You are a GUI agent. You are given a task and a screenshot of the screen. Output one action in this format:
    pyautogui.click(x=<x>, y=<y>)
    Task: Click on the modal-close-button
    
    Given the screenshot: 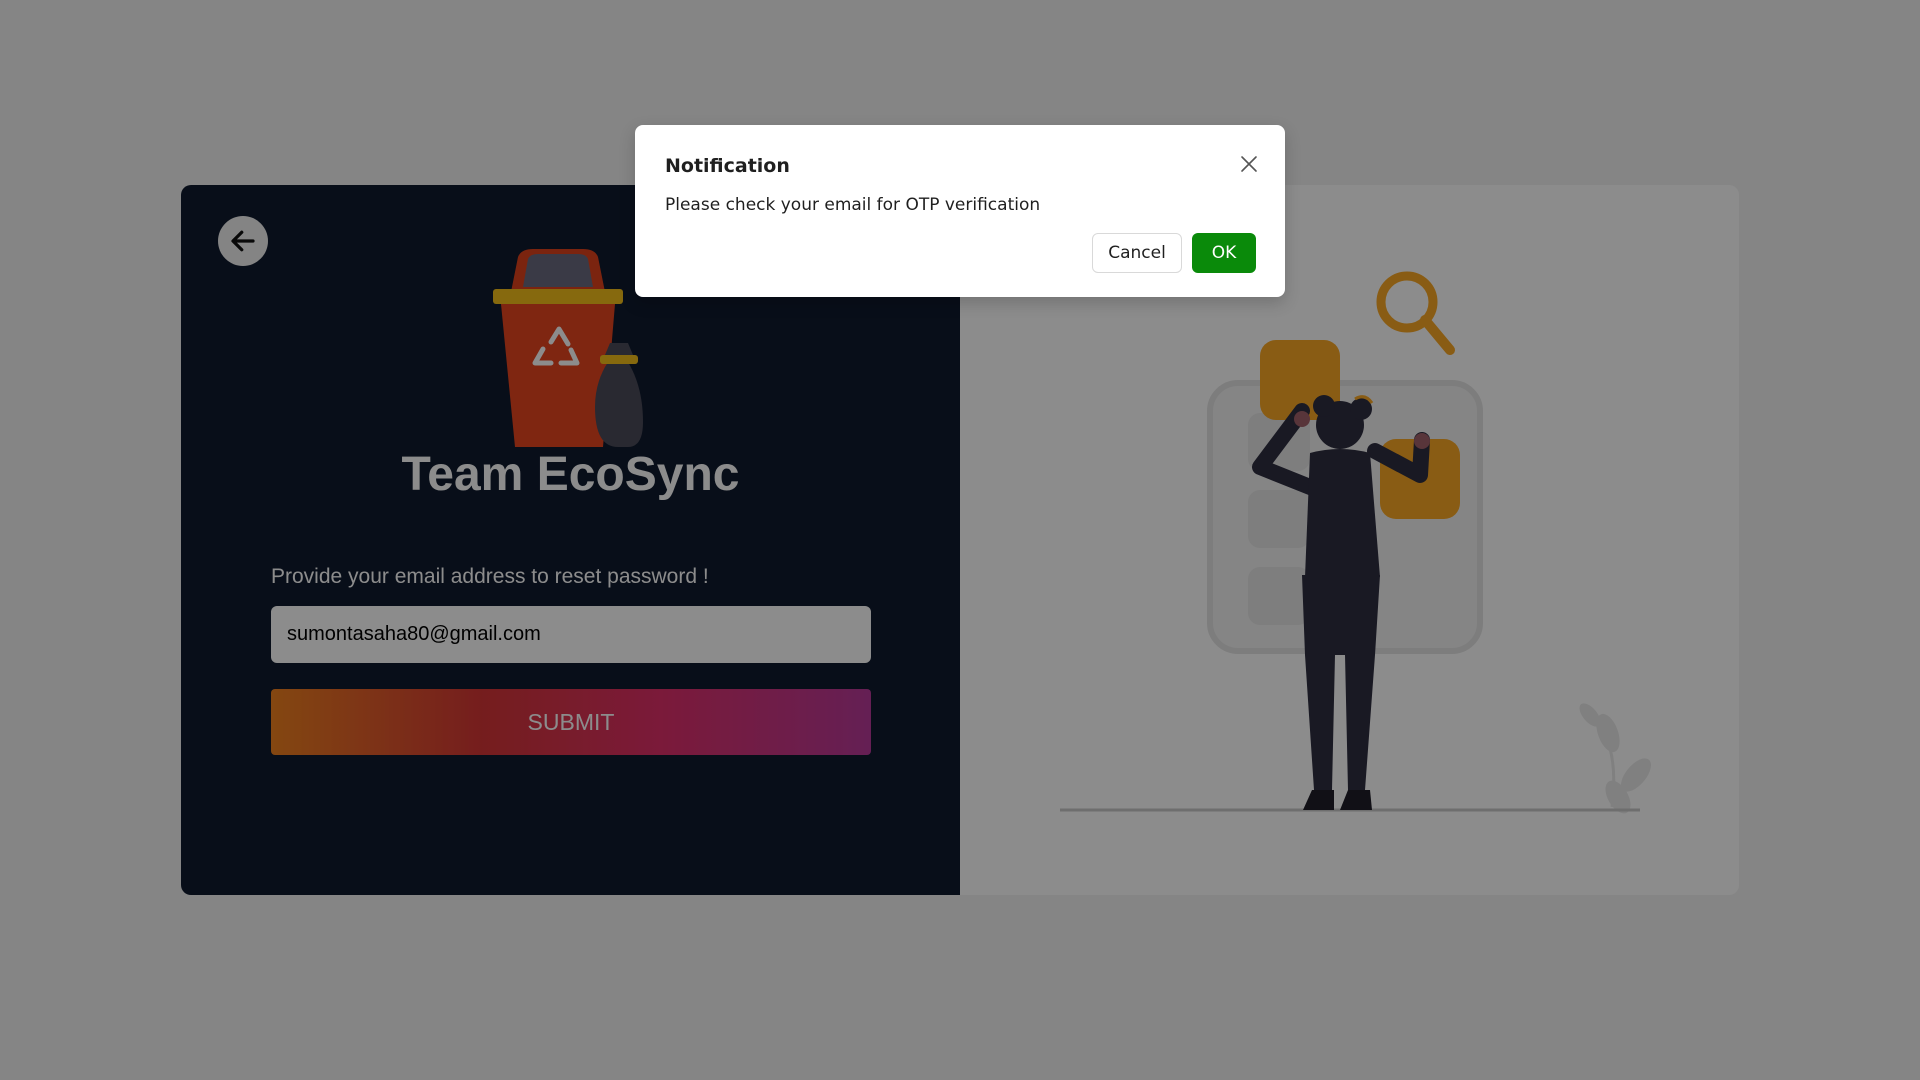 What is the action you would take?
    pyautogui.click(x=1249, y=164)
    